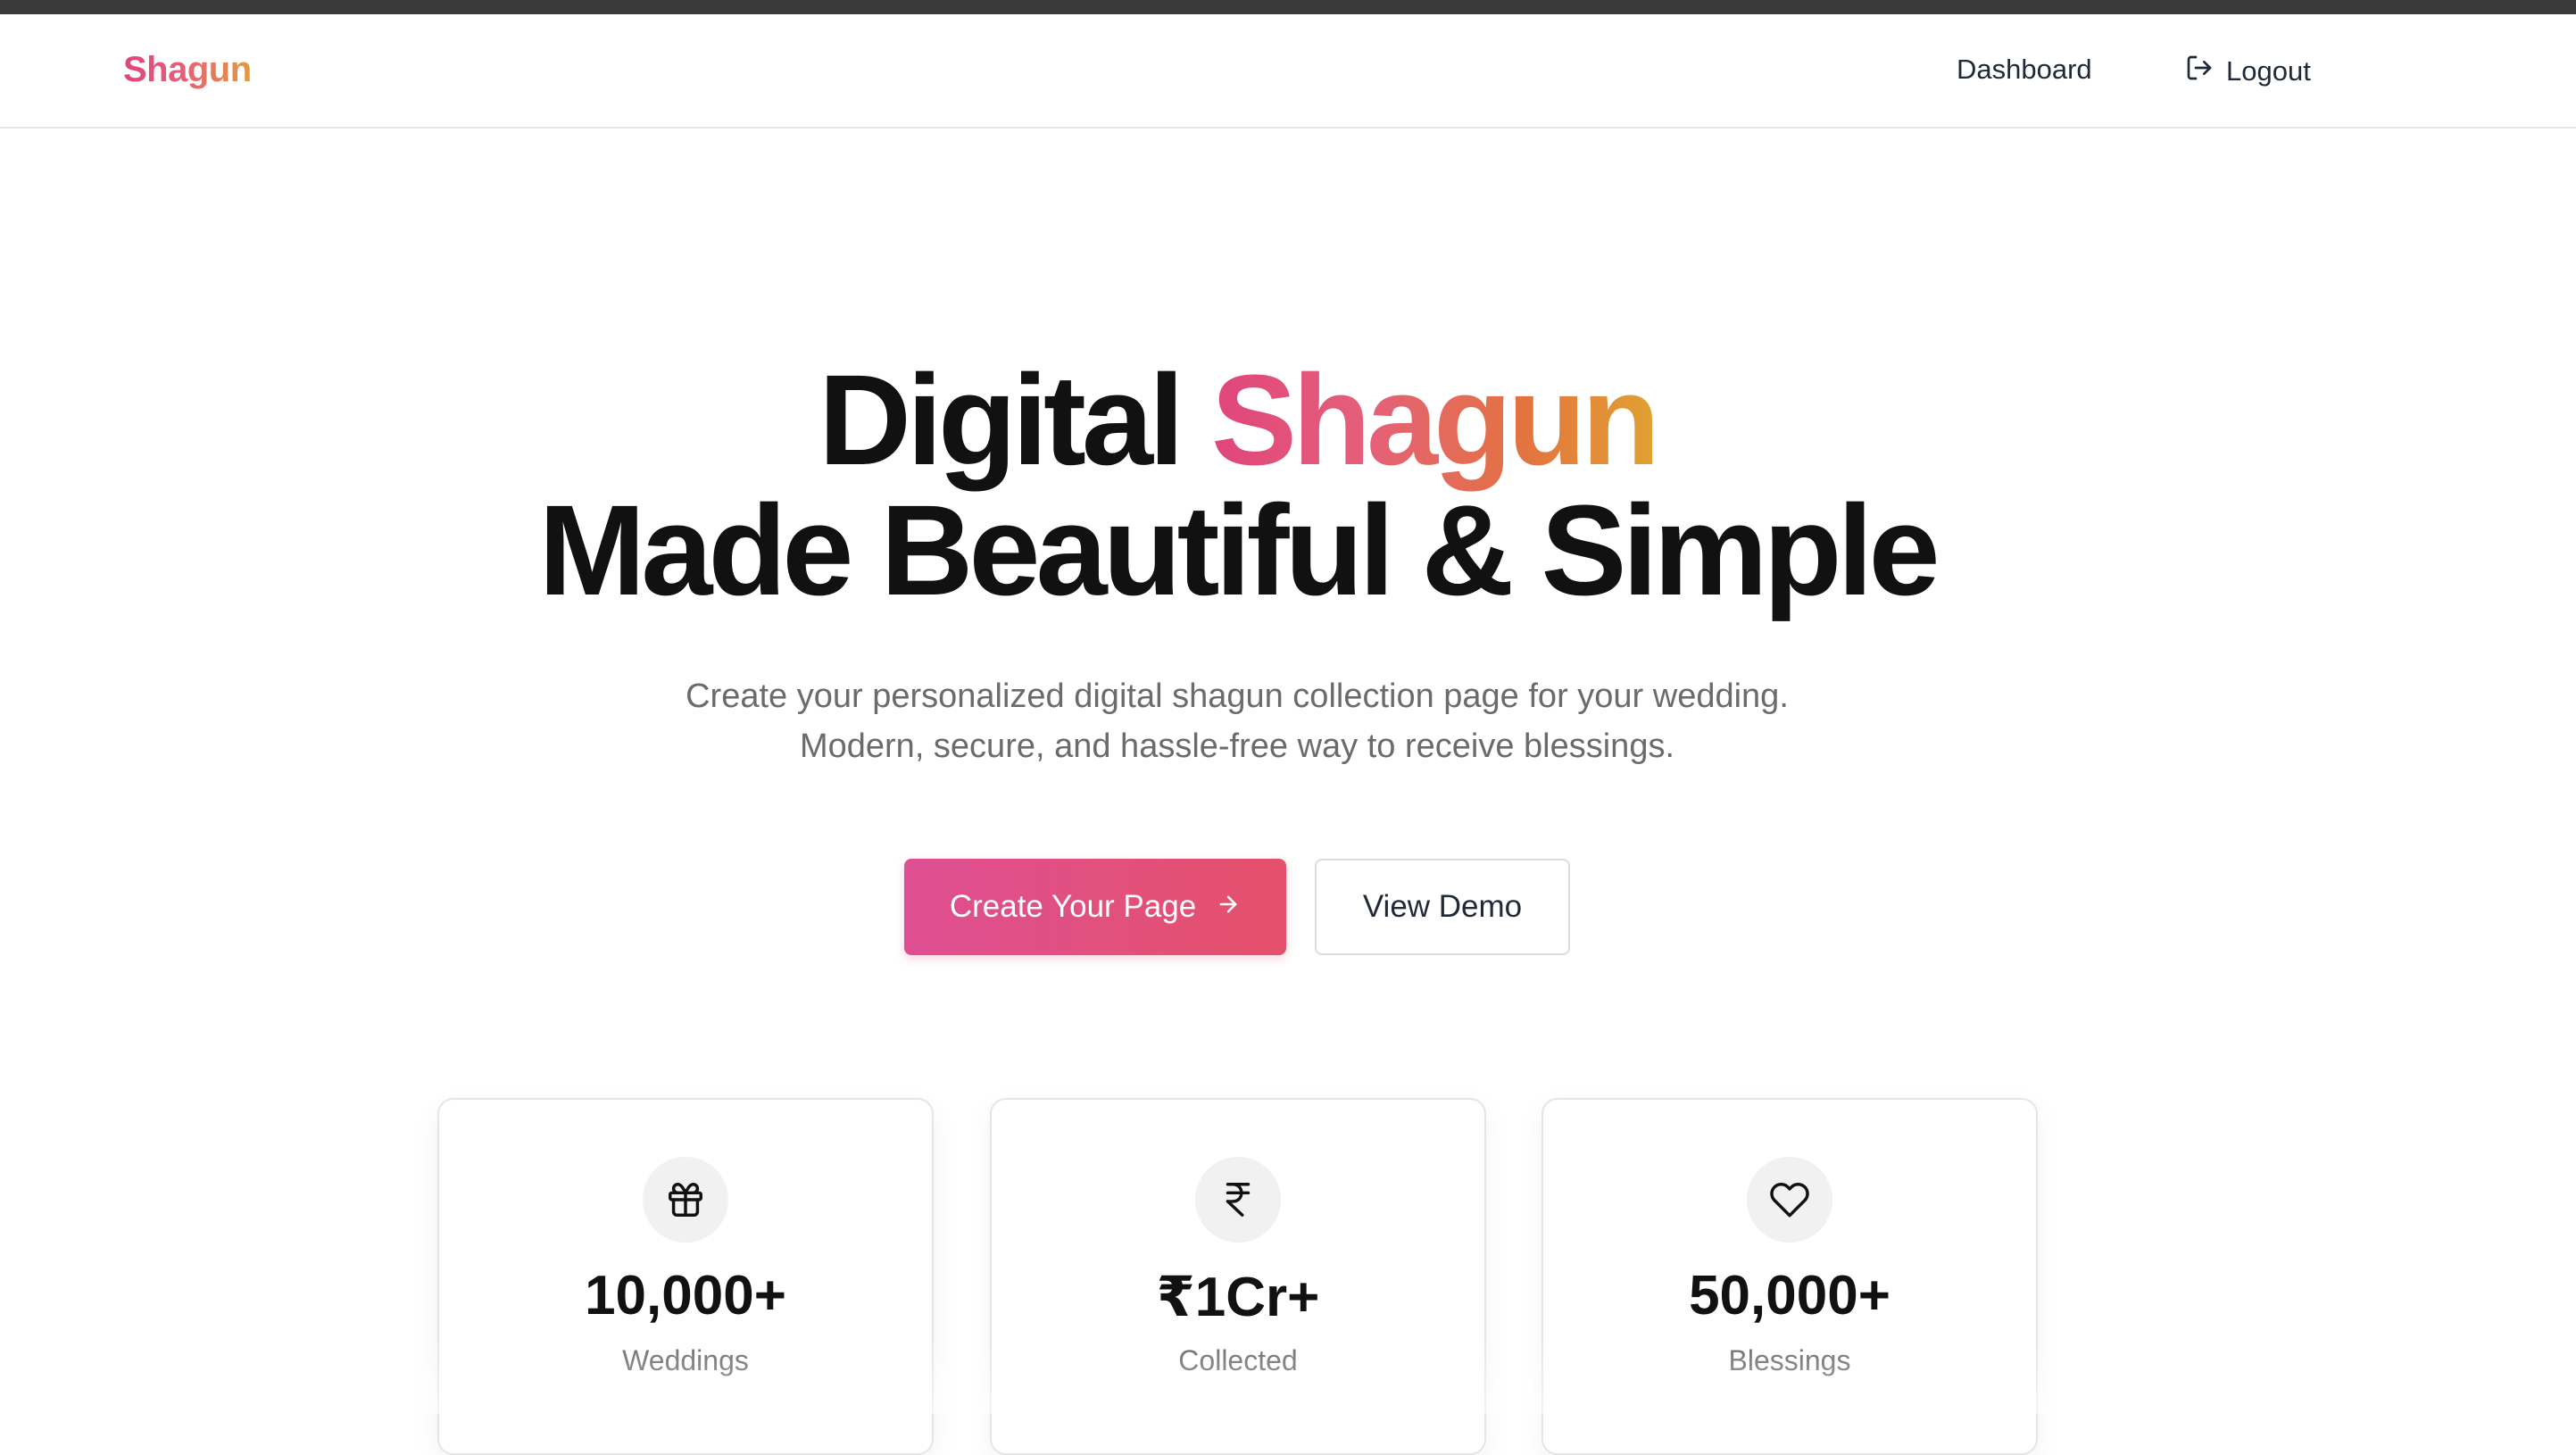 The height and width of the screenshot is (1455, 2576). I want to click on stat-card-weddings: 10,000+ Weddings, so click(685, 1276).